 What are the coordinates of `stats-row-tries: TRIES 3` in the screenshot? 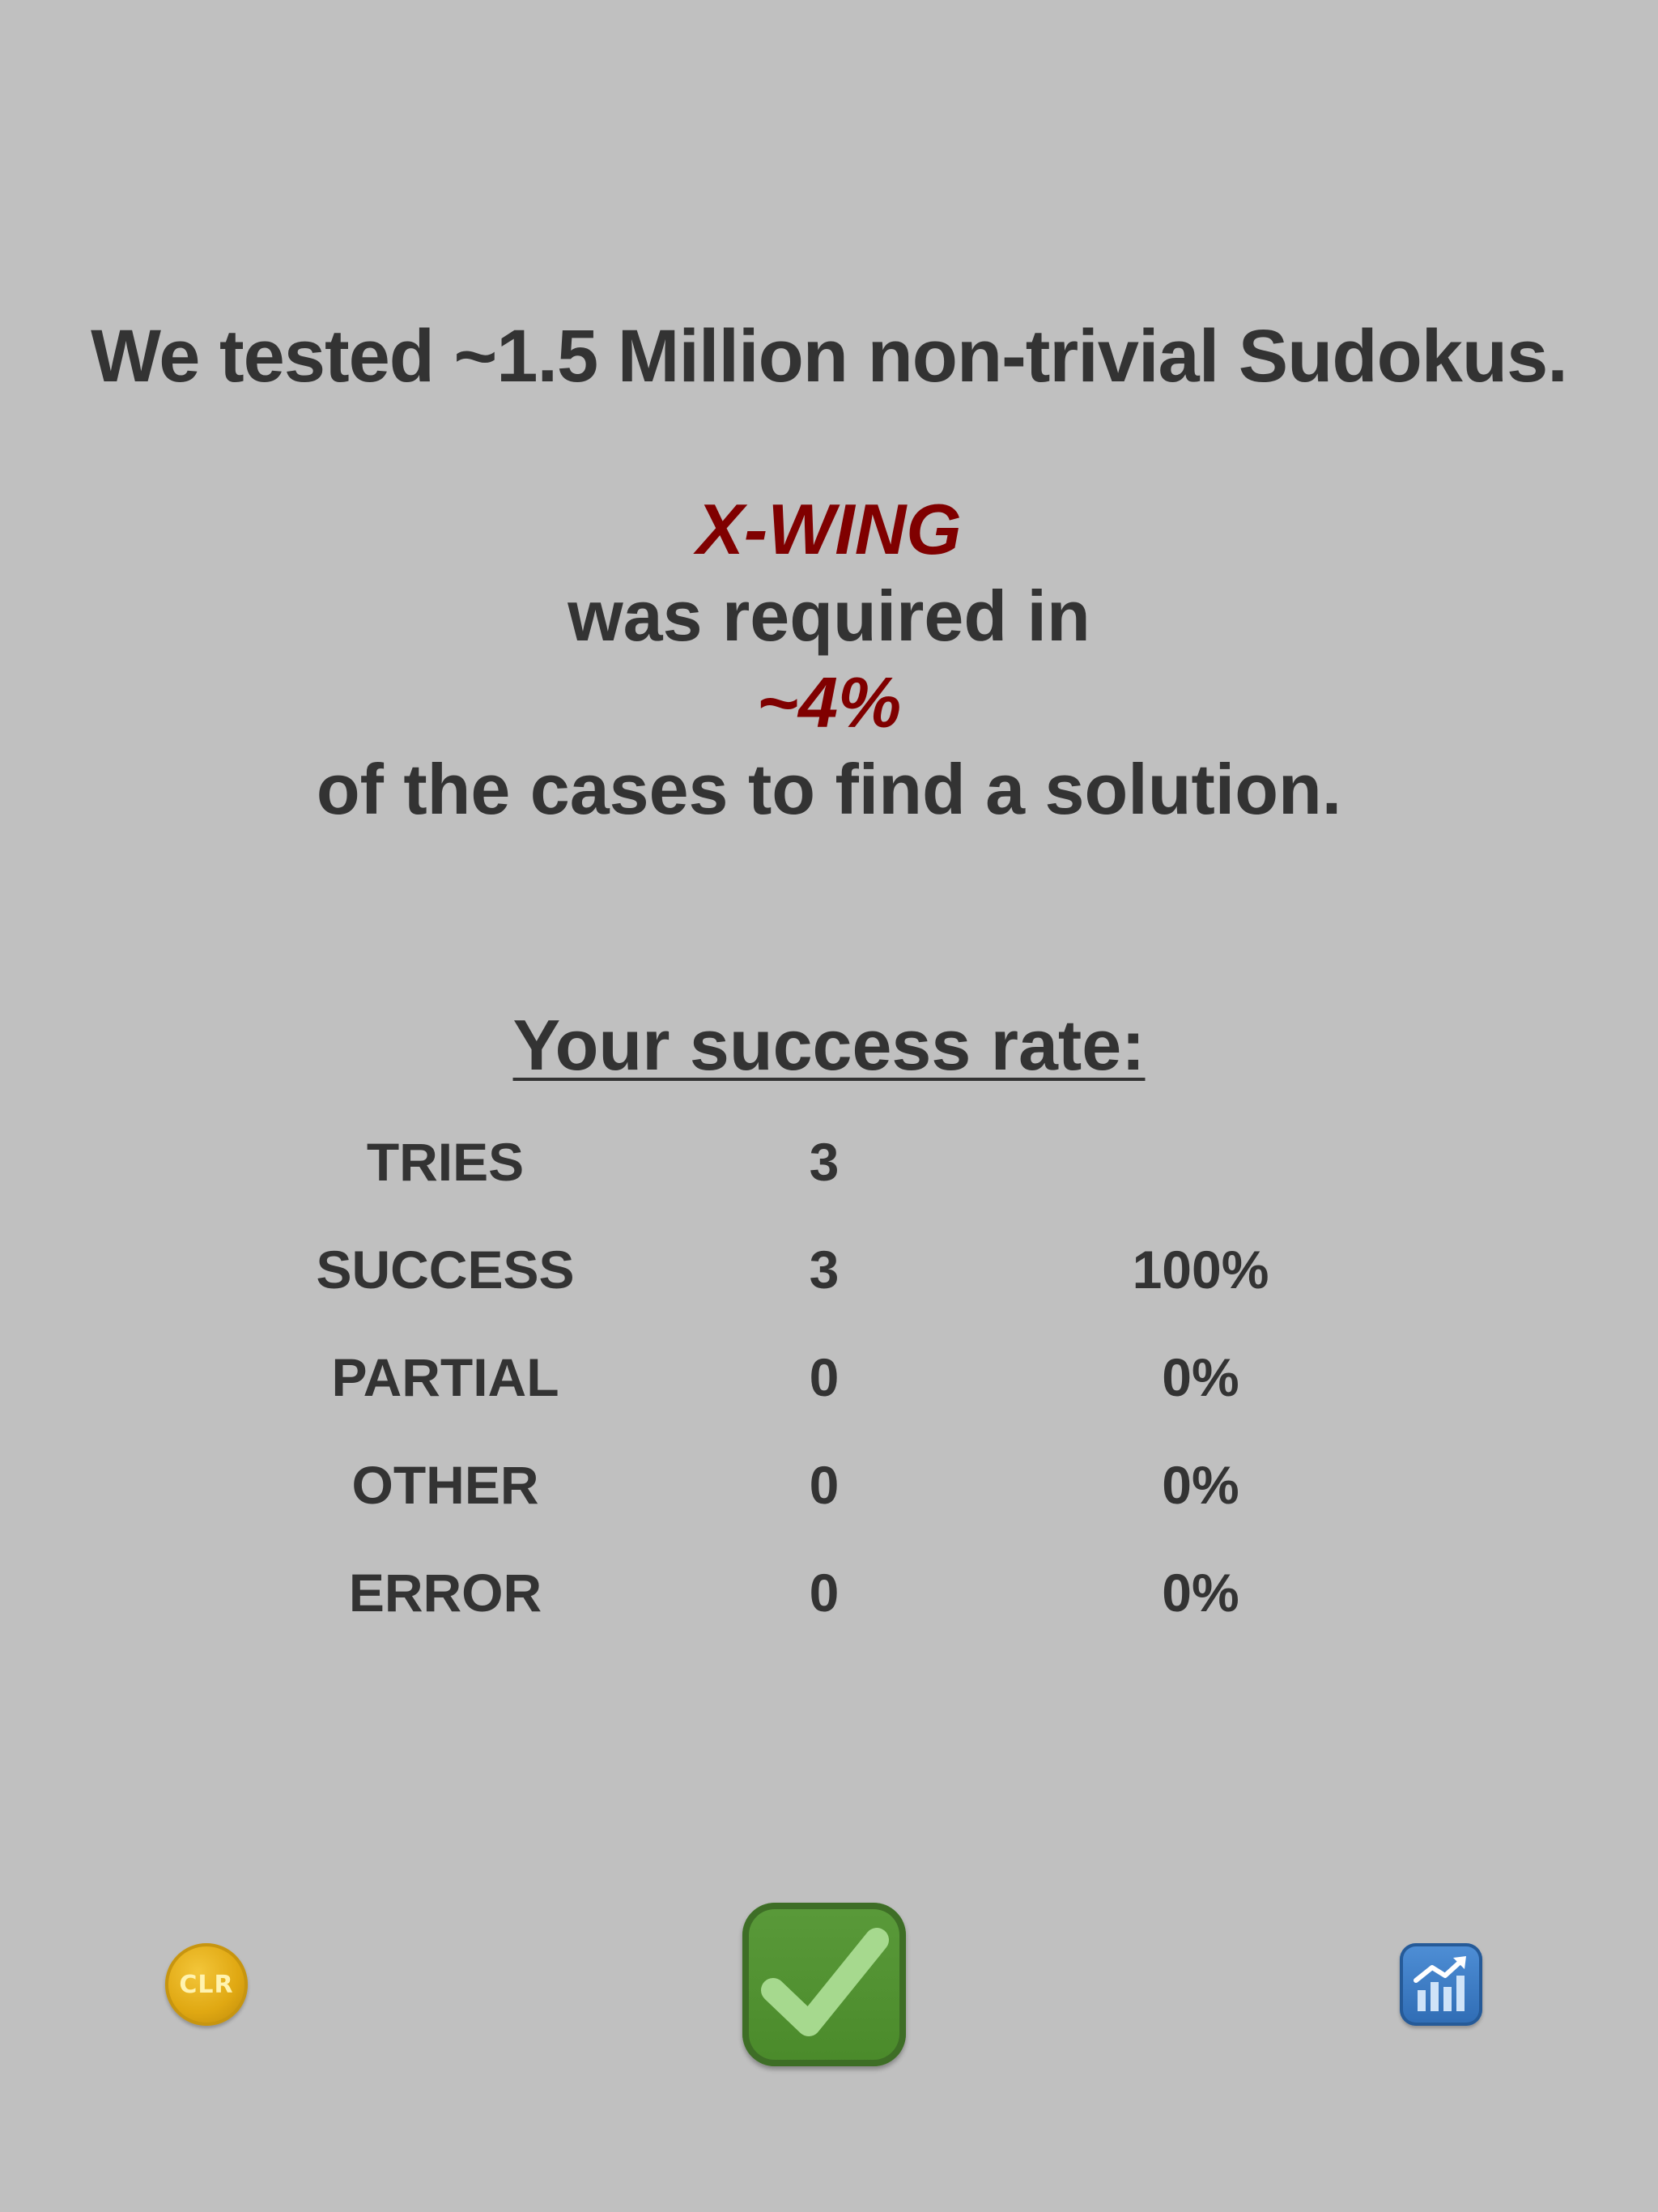 It's located at (829, 1171).